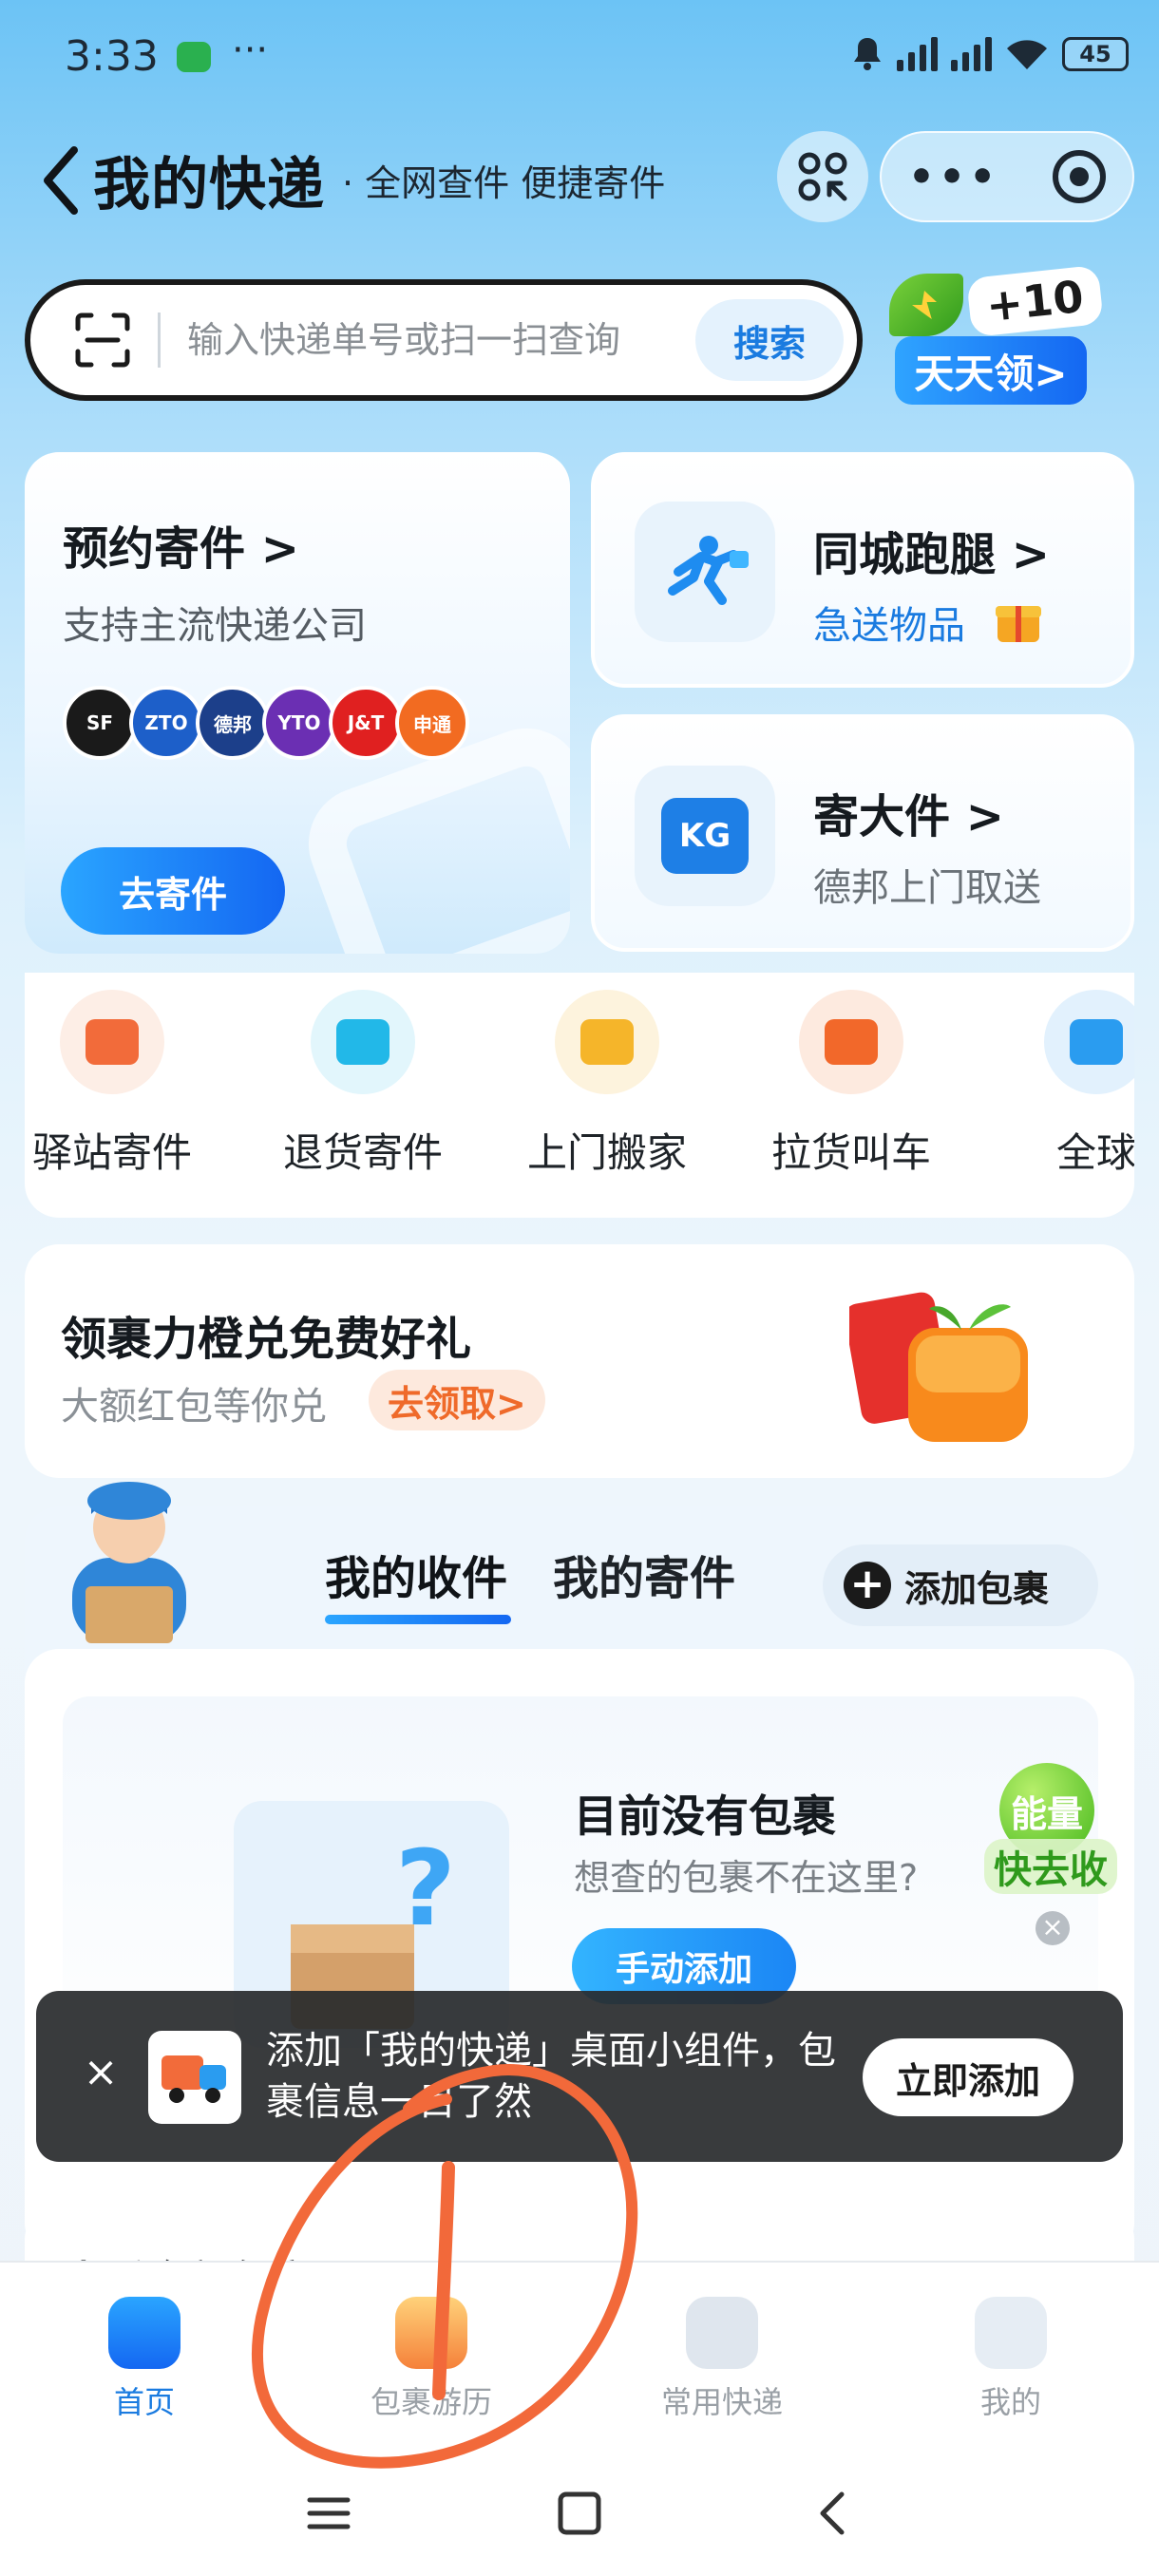 This screenshot has height=2576, width=1159. What do you see at coordinates (418, 1619) in the screenshot?
I see `active-tab-indicator` at bounding box center [418, 1619].